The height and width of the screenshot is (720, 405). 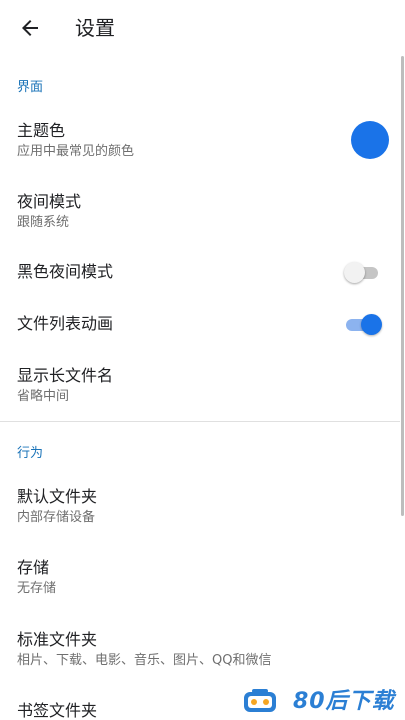 I want to click on pref-night-mode: 夜间模式 跟随系统, so click(x=200, y=212).